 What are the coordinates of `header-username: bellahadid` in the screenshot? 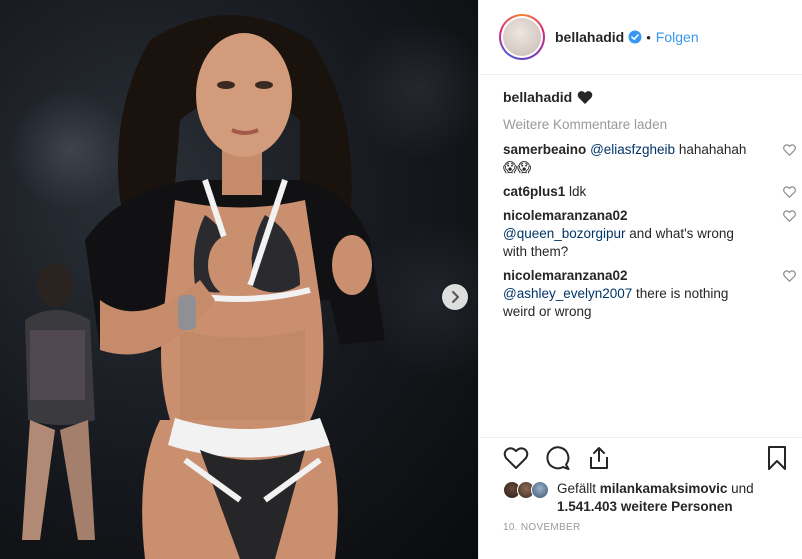 It's located at (589, 37).